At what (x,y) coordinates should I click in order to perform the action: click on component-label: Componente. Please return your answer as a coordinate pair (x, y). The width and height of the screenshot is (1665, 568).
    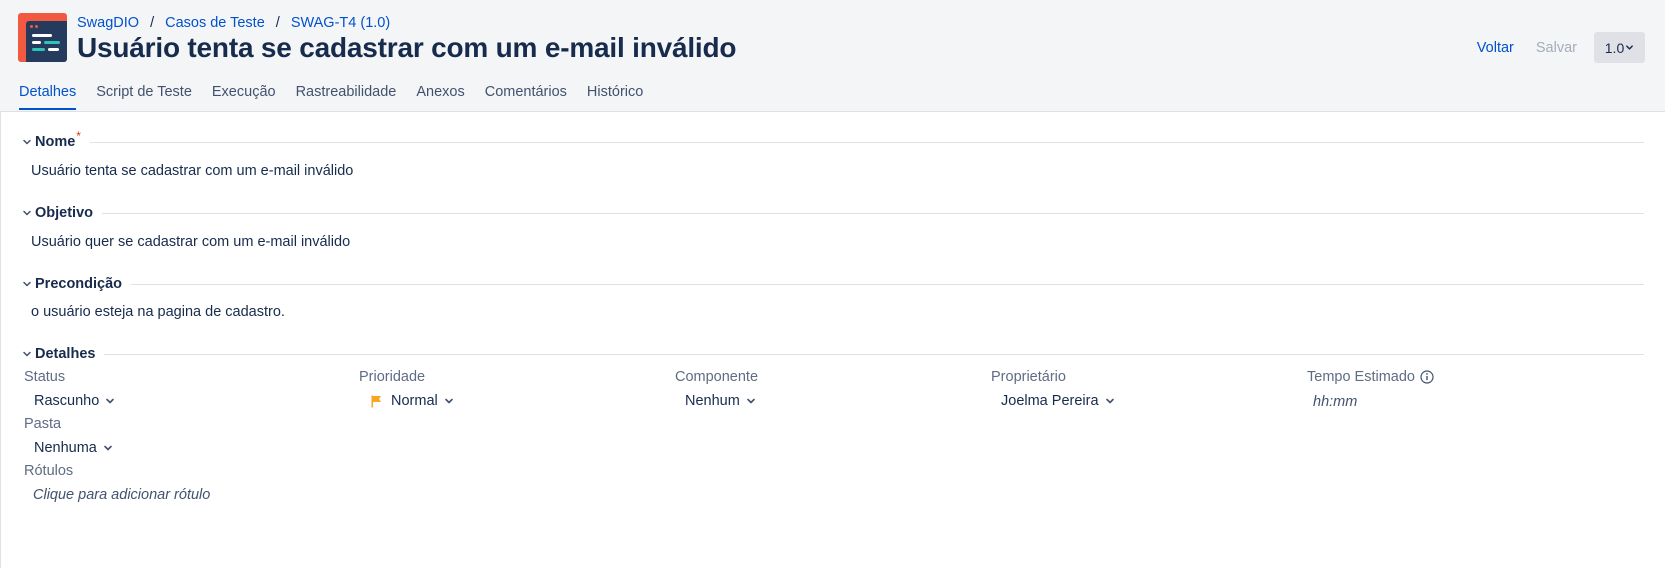
    Looking at the image, I should click on (717, 377).